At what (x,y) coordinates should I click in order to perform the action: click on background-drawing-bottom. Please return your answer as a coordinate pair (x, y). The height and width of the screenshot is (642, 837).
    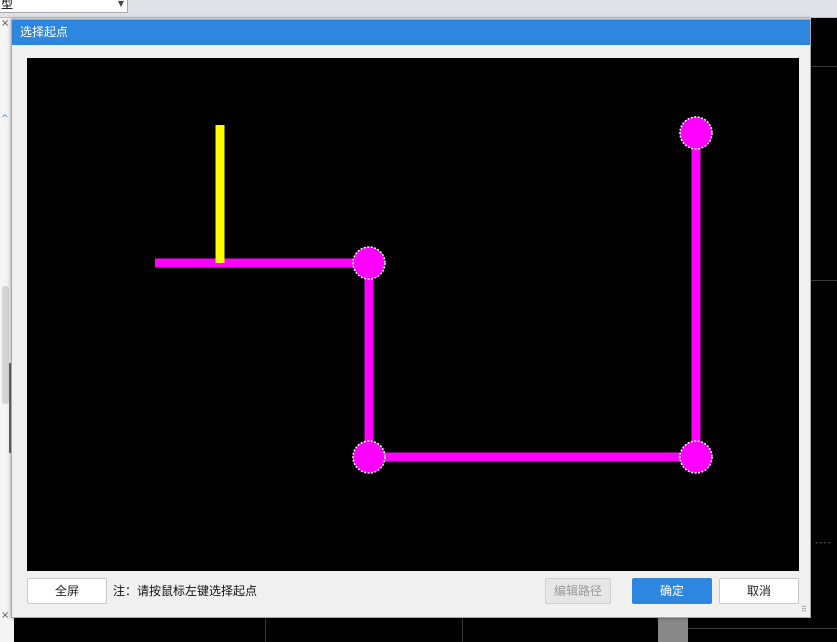
    Looking at the image, I should click on (425, 630).